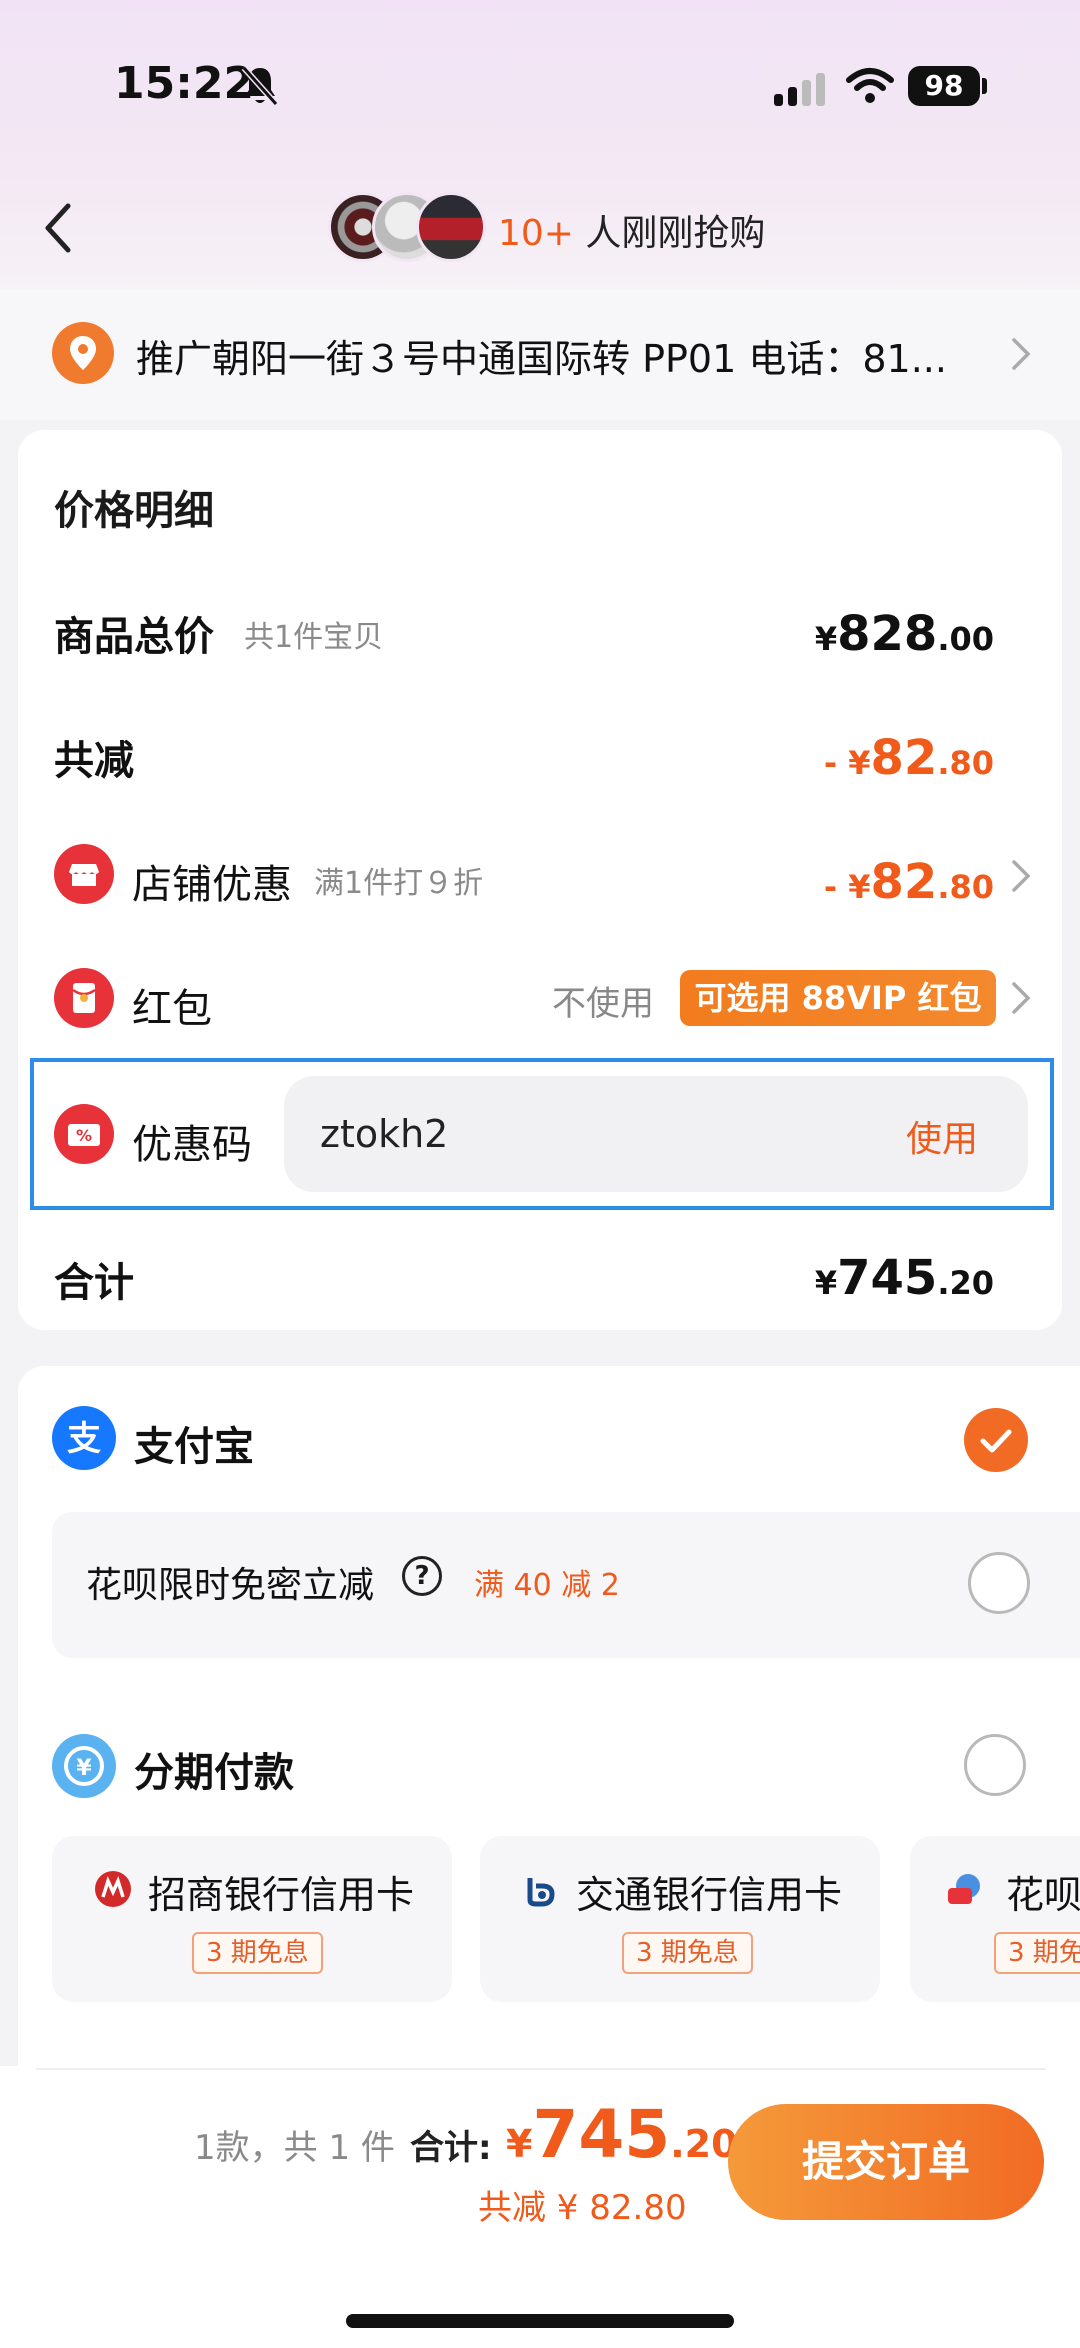  I want to click on alipay-icon: 支, so click(84, 1438).